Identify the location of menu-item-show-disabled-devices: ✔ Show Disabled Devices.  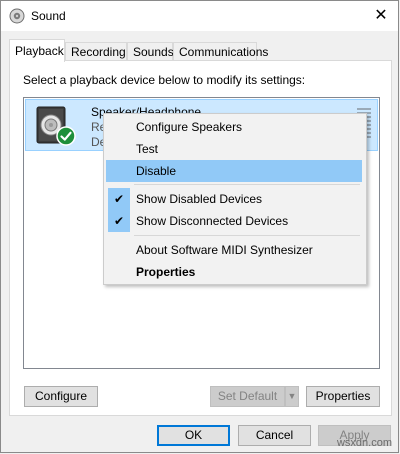
(234, 199).